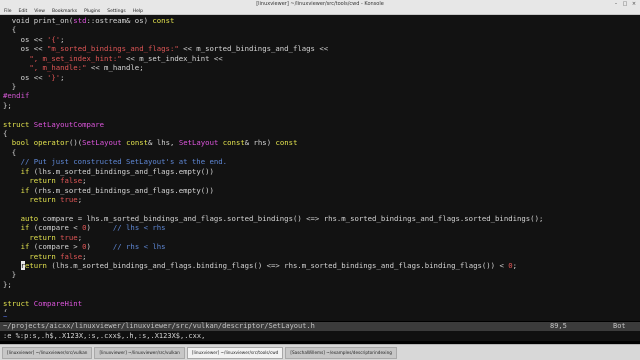 This screenshot has width=640, height=360. Describe the element at coordinates (39, 11) in the screenshot. I see `menu-view: View` at that location.